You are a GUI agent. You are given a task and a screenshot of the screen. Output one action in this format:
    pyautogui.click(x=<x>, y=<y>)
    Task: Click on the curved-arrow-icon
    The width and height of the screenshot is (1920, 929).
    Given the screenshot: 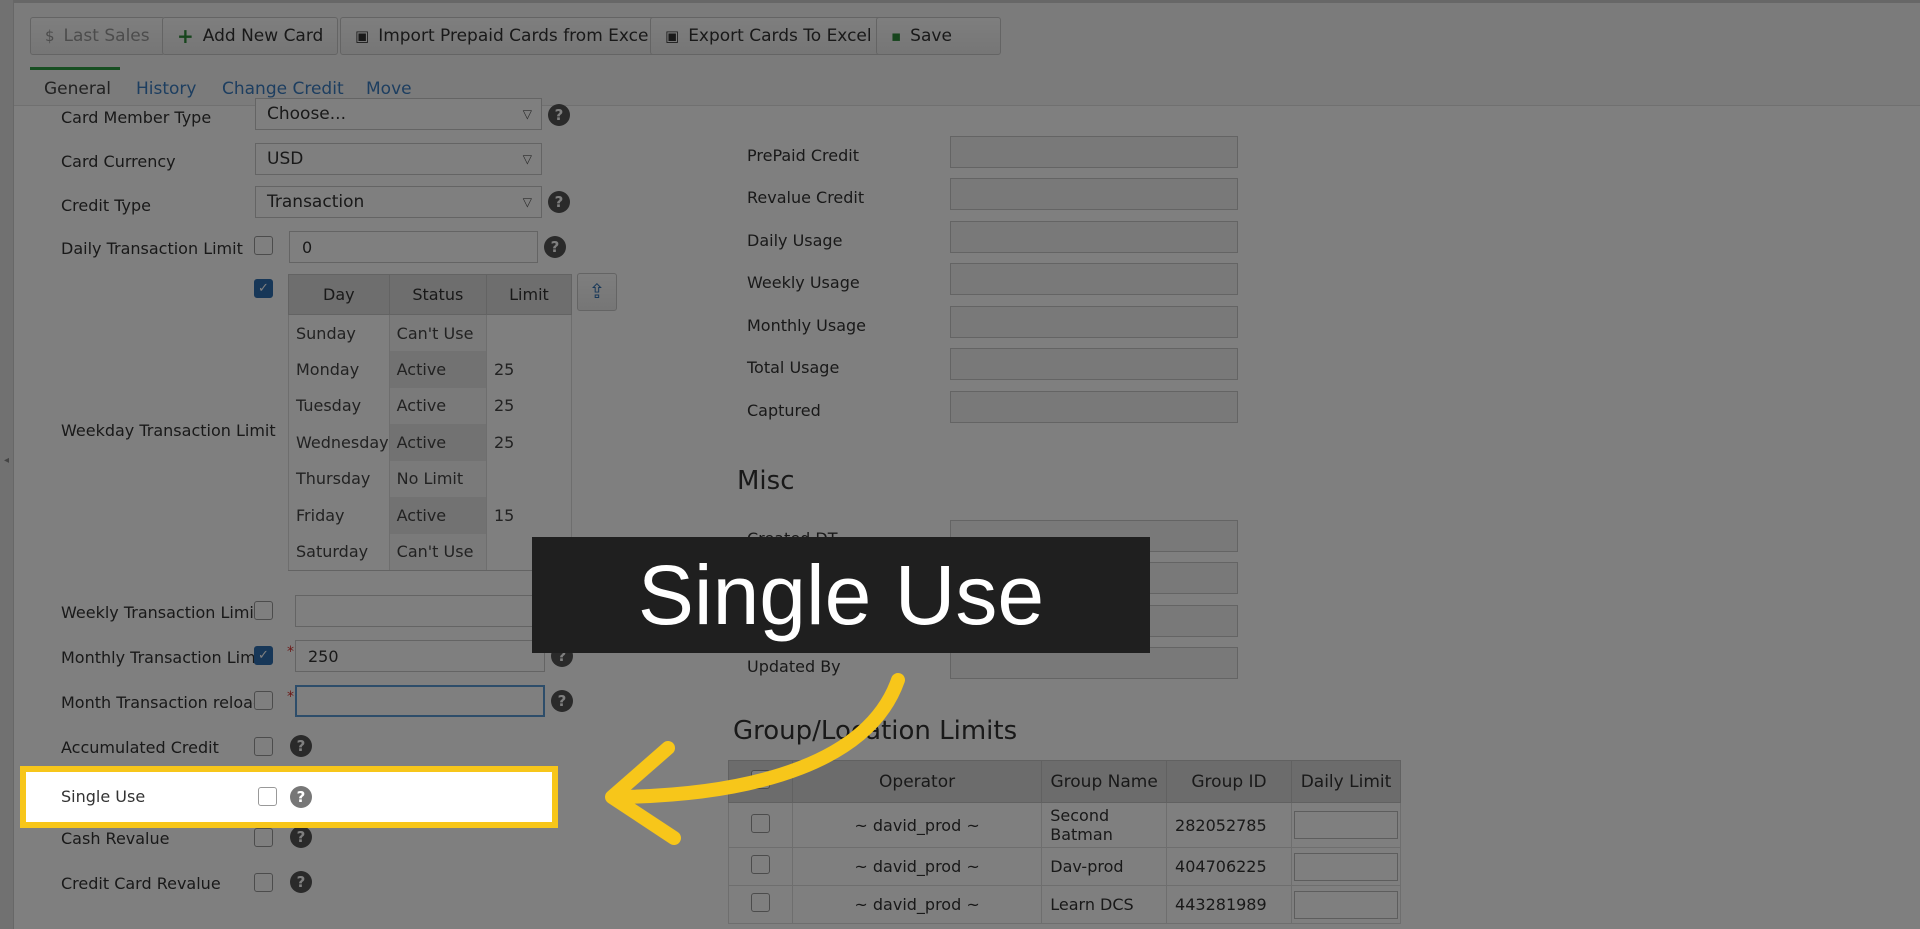 What is the action you would take?
    pyautogui.click(x=755, y=759)
    